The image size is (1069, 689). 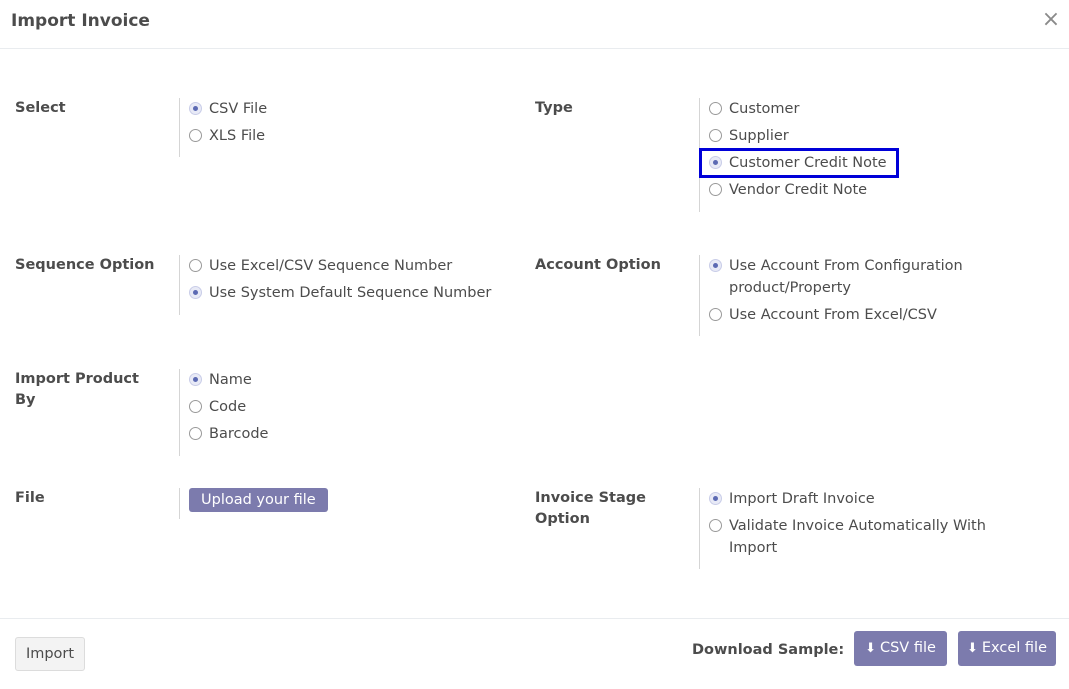 I want to click on download-excel-label: Excel file, so click(x=1014, y=648).